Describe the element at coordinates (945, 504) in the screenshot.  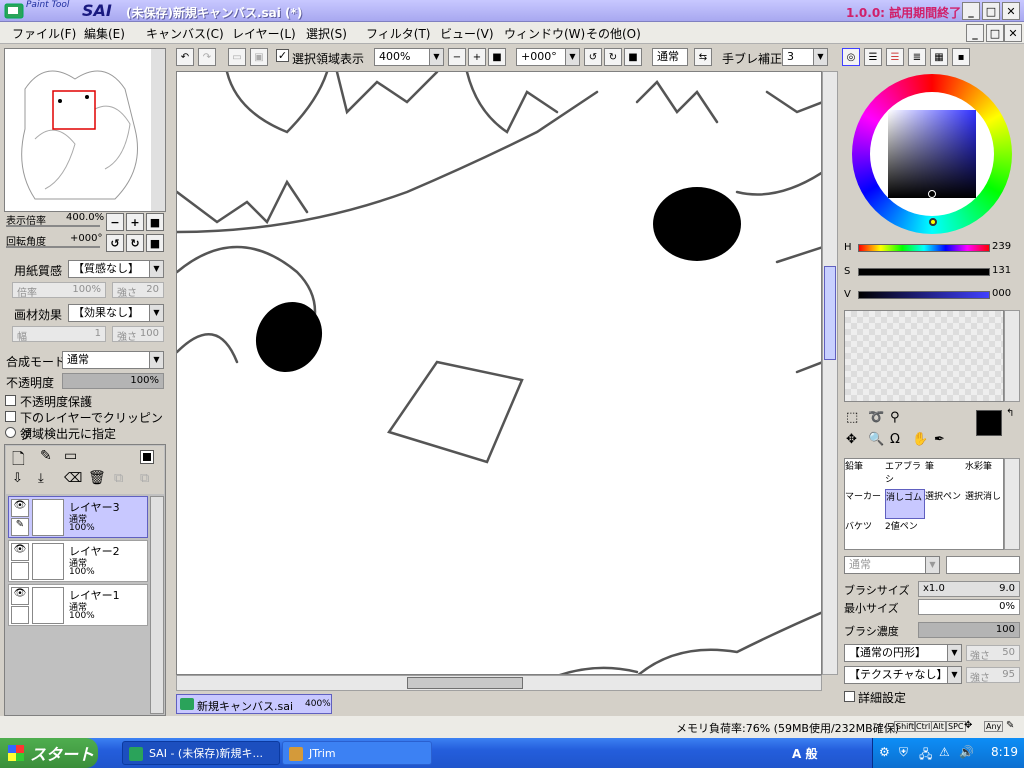
I see `tool-select-pen: 選択ペン` at that location.